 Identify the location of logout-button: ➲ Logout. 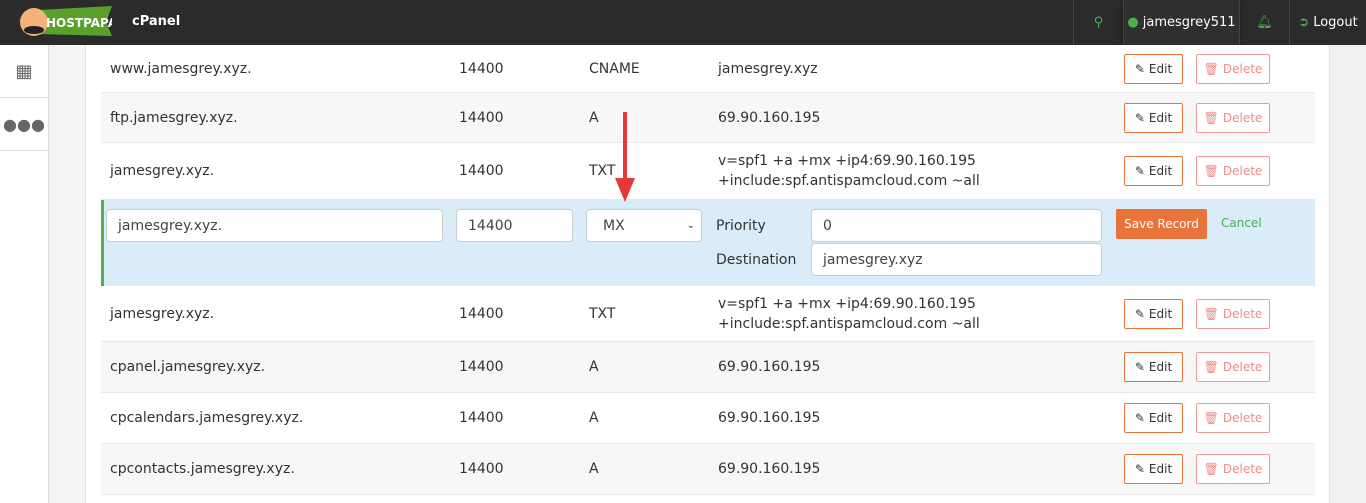
(1327, 22).